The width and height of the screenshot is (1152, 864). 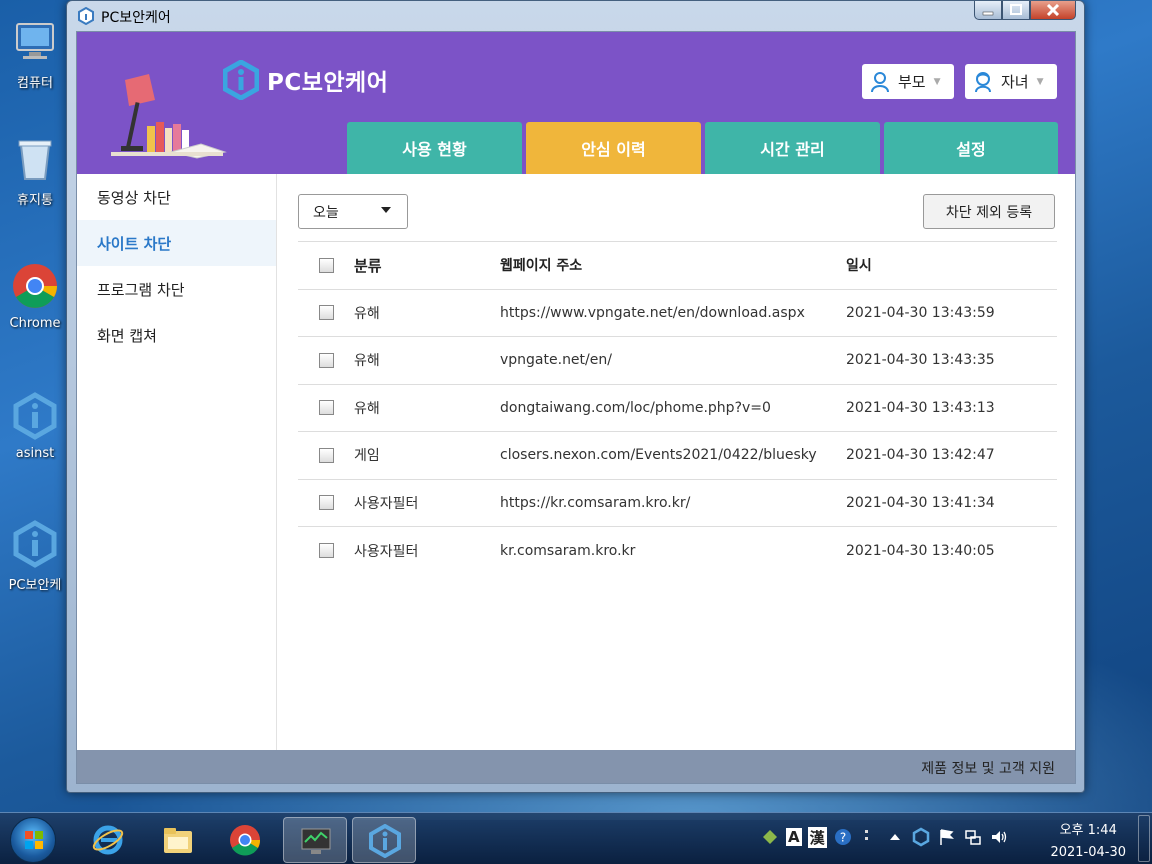 I want to click on pc-security-care-icon, so click(x=35, y=544).